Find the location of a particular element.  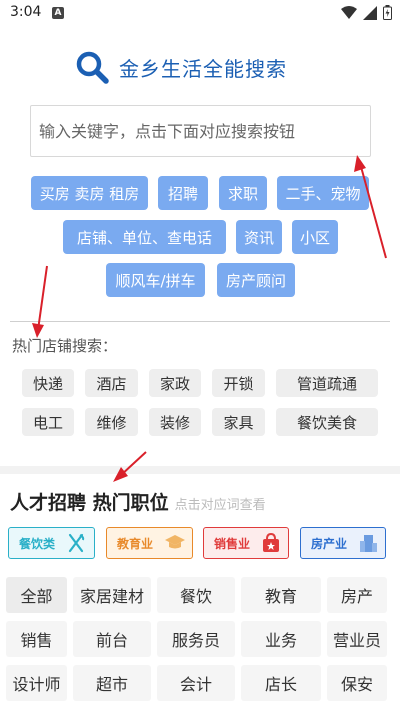

job-category-label: 教育业 is located at coordinates (135, 543).